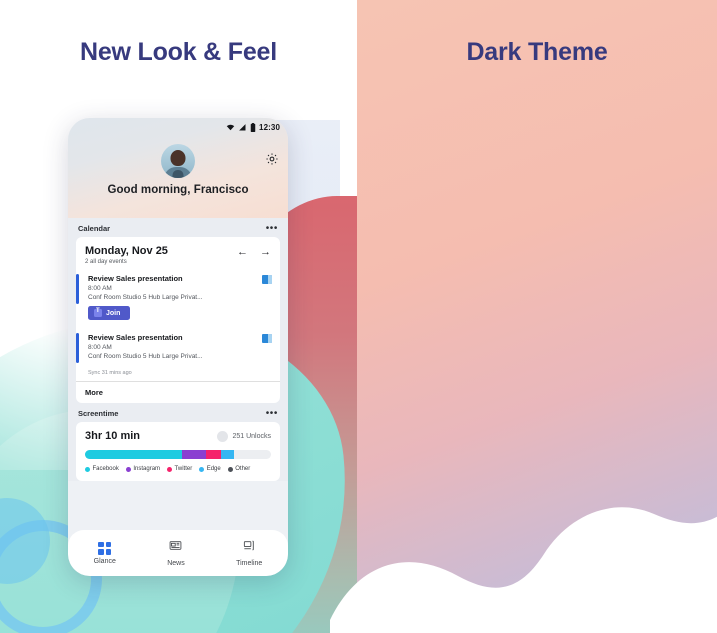 This screenshot has height=633, width=717. What do you see at coordinates (98, 312) in the screenshot?
I see `teams-icon` at bounding box center [98, 312].